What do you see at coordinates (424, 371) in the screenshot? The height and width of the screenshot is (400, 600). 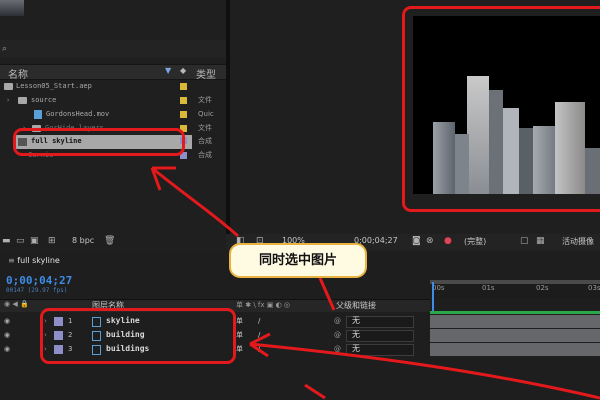 I see `arrow-to-layers` at bounding box center [424, 371].